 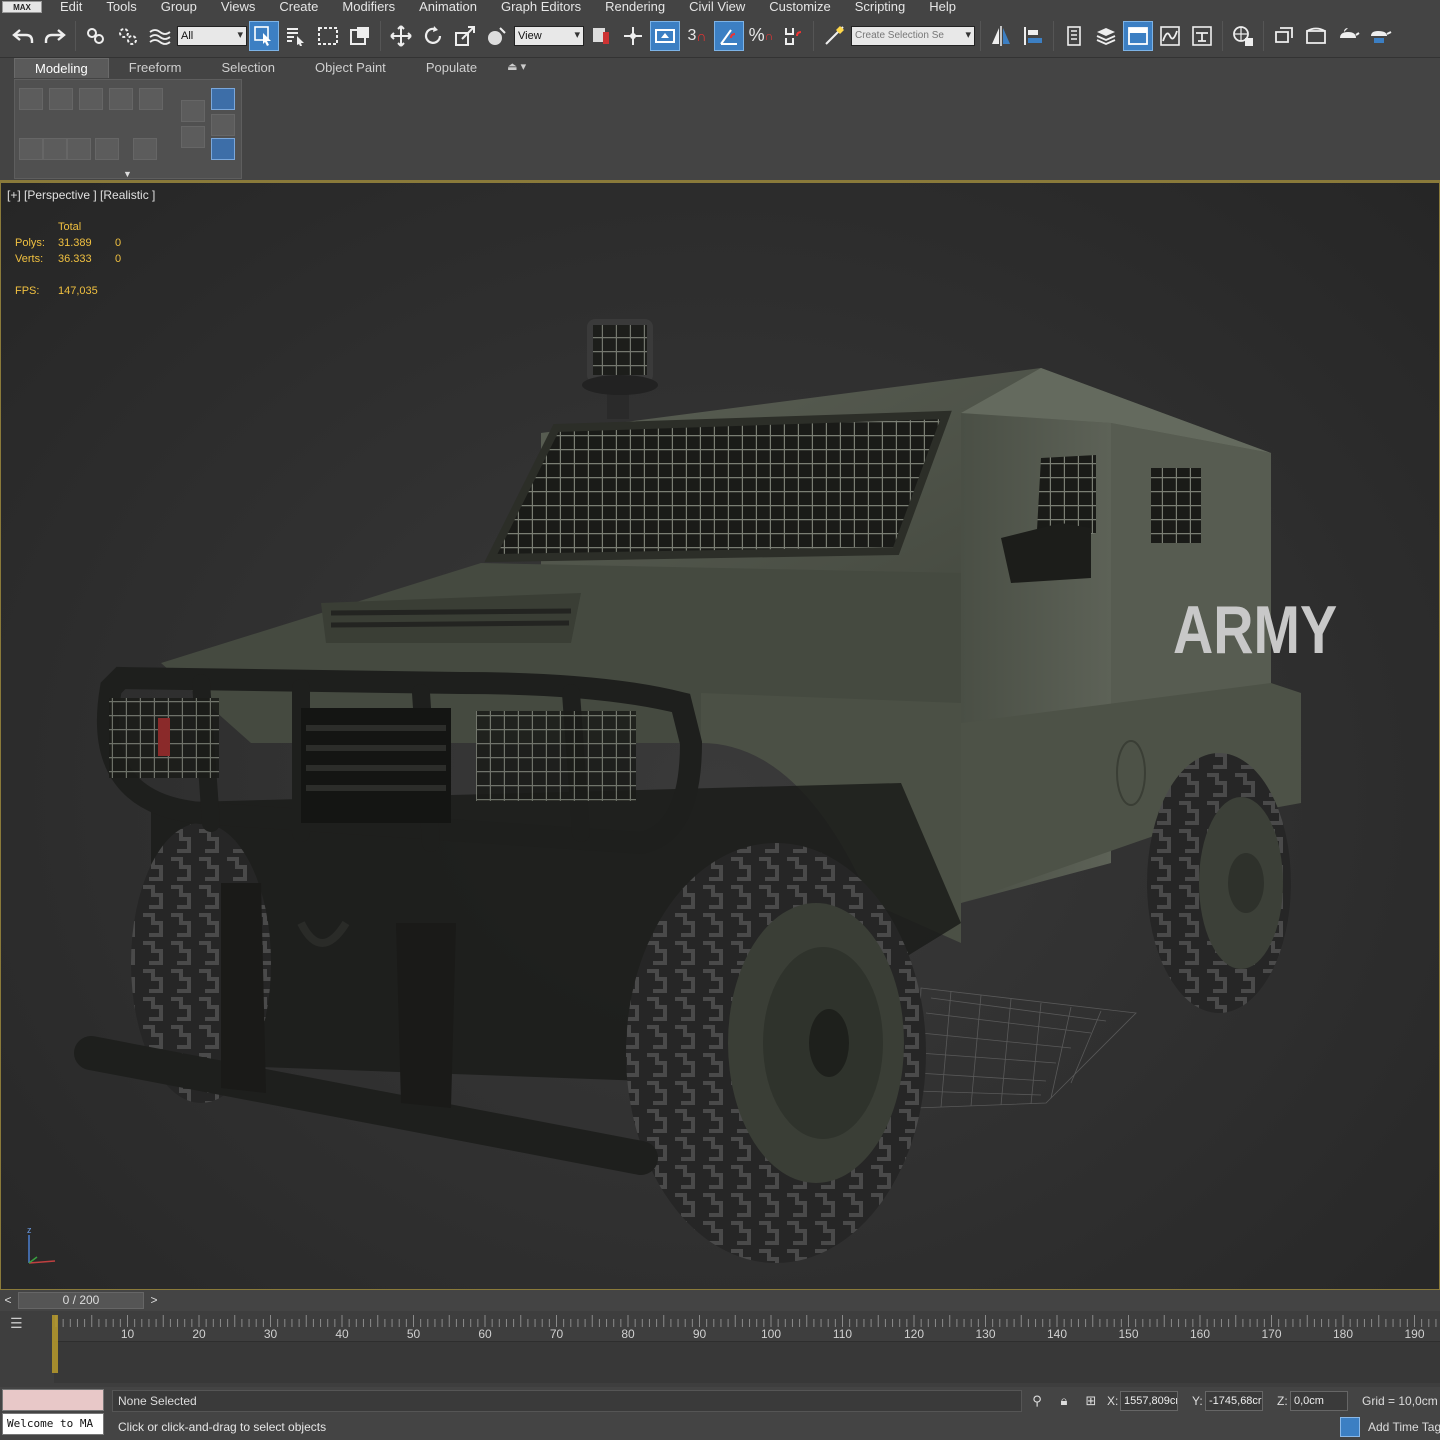 I want to click on menu-help: Help, so click(x=942, y=7).